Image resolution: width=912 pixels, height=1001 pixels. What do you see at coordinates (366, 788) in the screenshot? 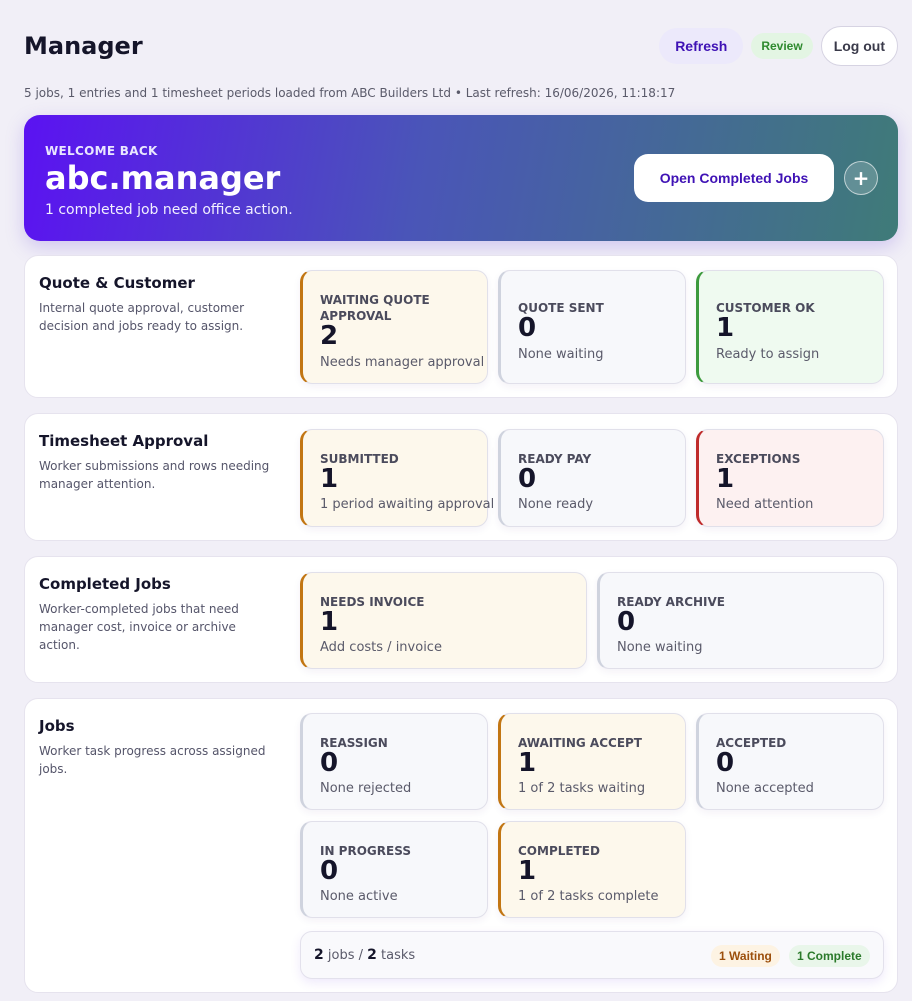
I see `card-note: None rejected` at bounding box center [366, 788].